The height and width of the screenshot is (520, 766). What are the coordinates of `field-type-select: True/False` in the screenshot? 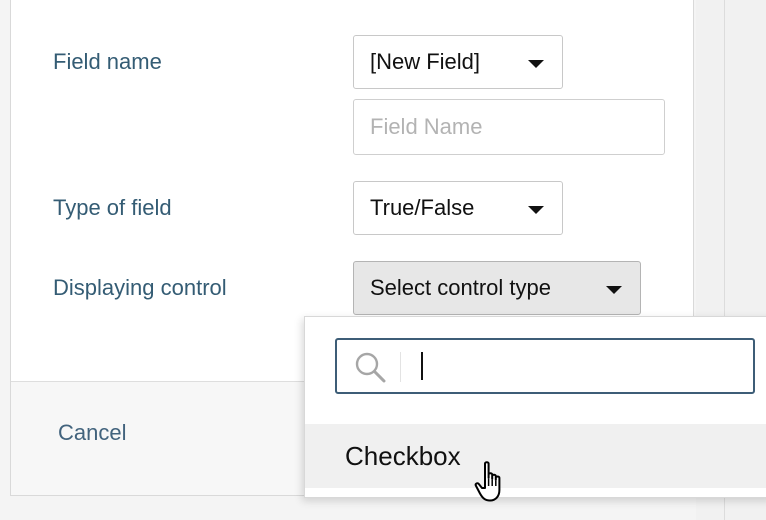 It's located at (458, 208).